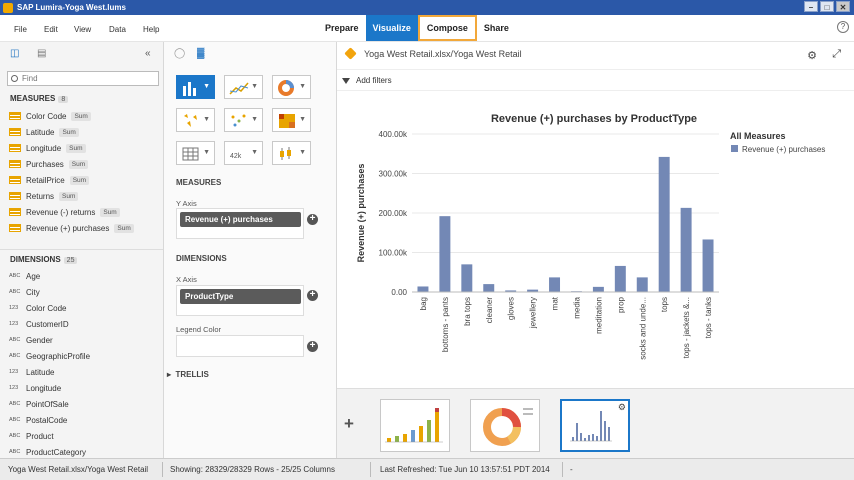 This screenshot has width=854, height=480. Describe the element at coordinates (445, 324) in the screenshot. I see `x-tick-label: bottoms - pants` at that location.